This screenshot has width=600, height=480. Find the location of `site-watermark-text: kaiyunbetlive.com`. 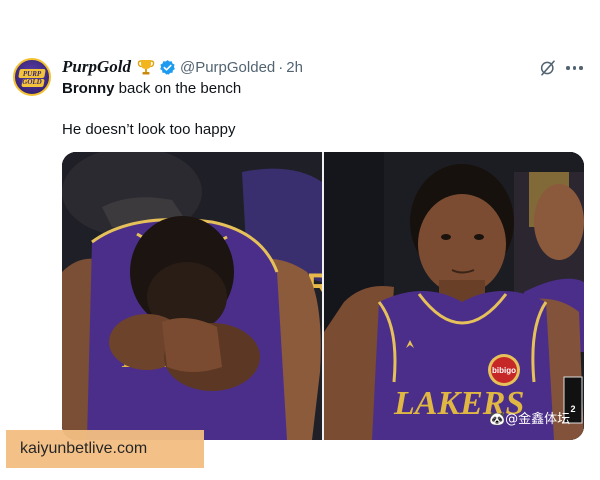

site-watermark-text: kaiyunbetlive.com is located at coordinates (84, 448).